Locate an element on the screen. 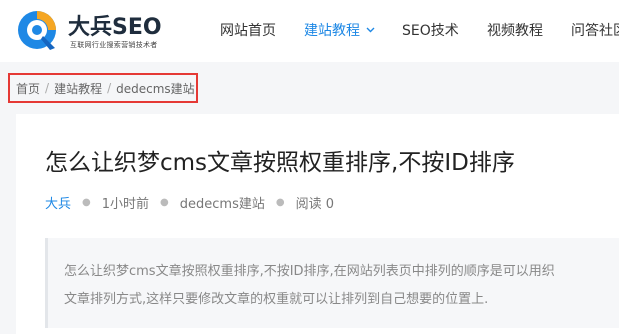 The image size is (619, 334). nav-item-seo: SEO技术 is located at coordinates (430, 30).